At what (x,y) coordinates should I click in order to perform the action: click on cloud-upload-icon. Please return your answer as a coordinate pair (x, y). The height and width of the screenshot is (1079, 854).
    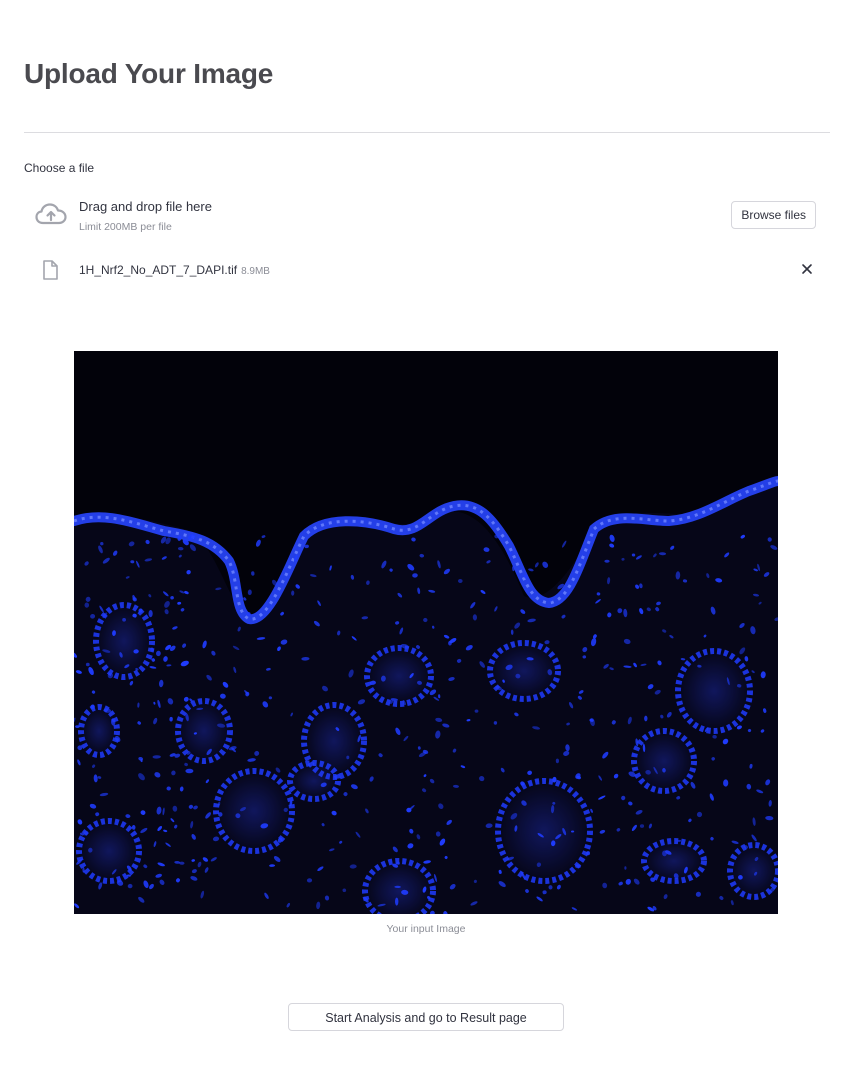
    Looking at the image, I should click on (51, 214).